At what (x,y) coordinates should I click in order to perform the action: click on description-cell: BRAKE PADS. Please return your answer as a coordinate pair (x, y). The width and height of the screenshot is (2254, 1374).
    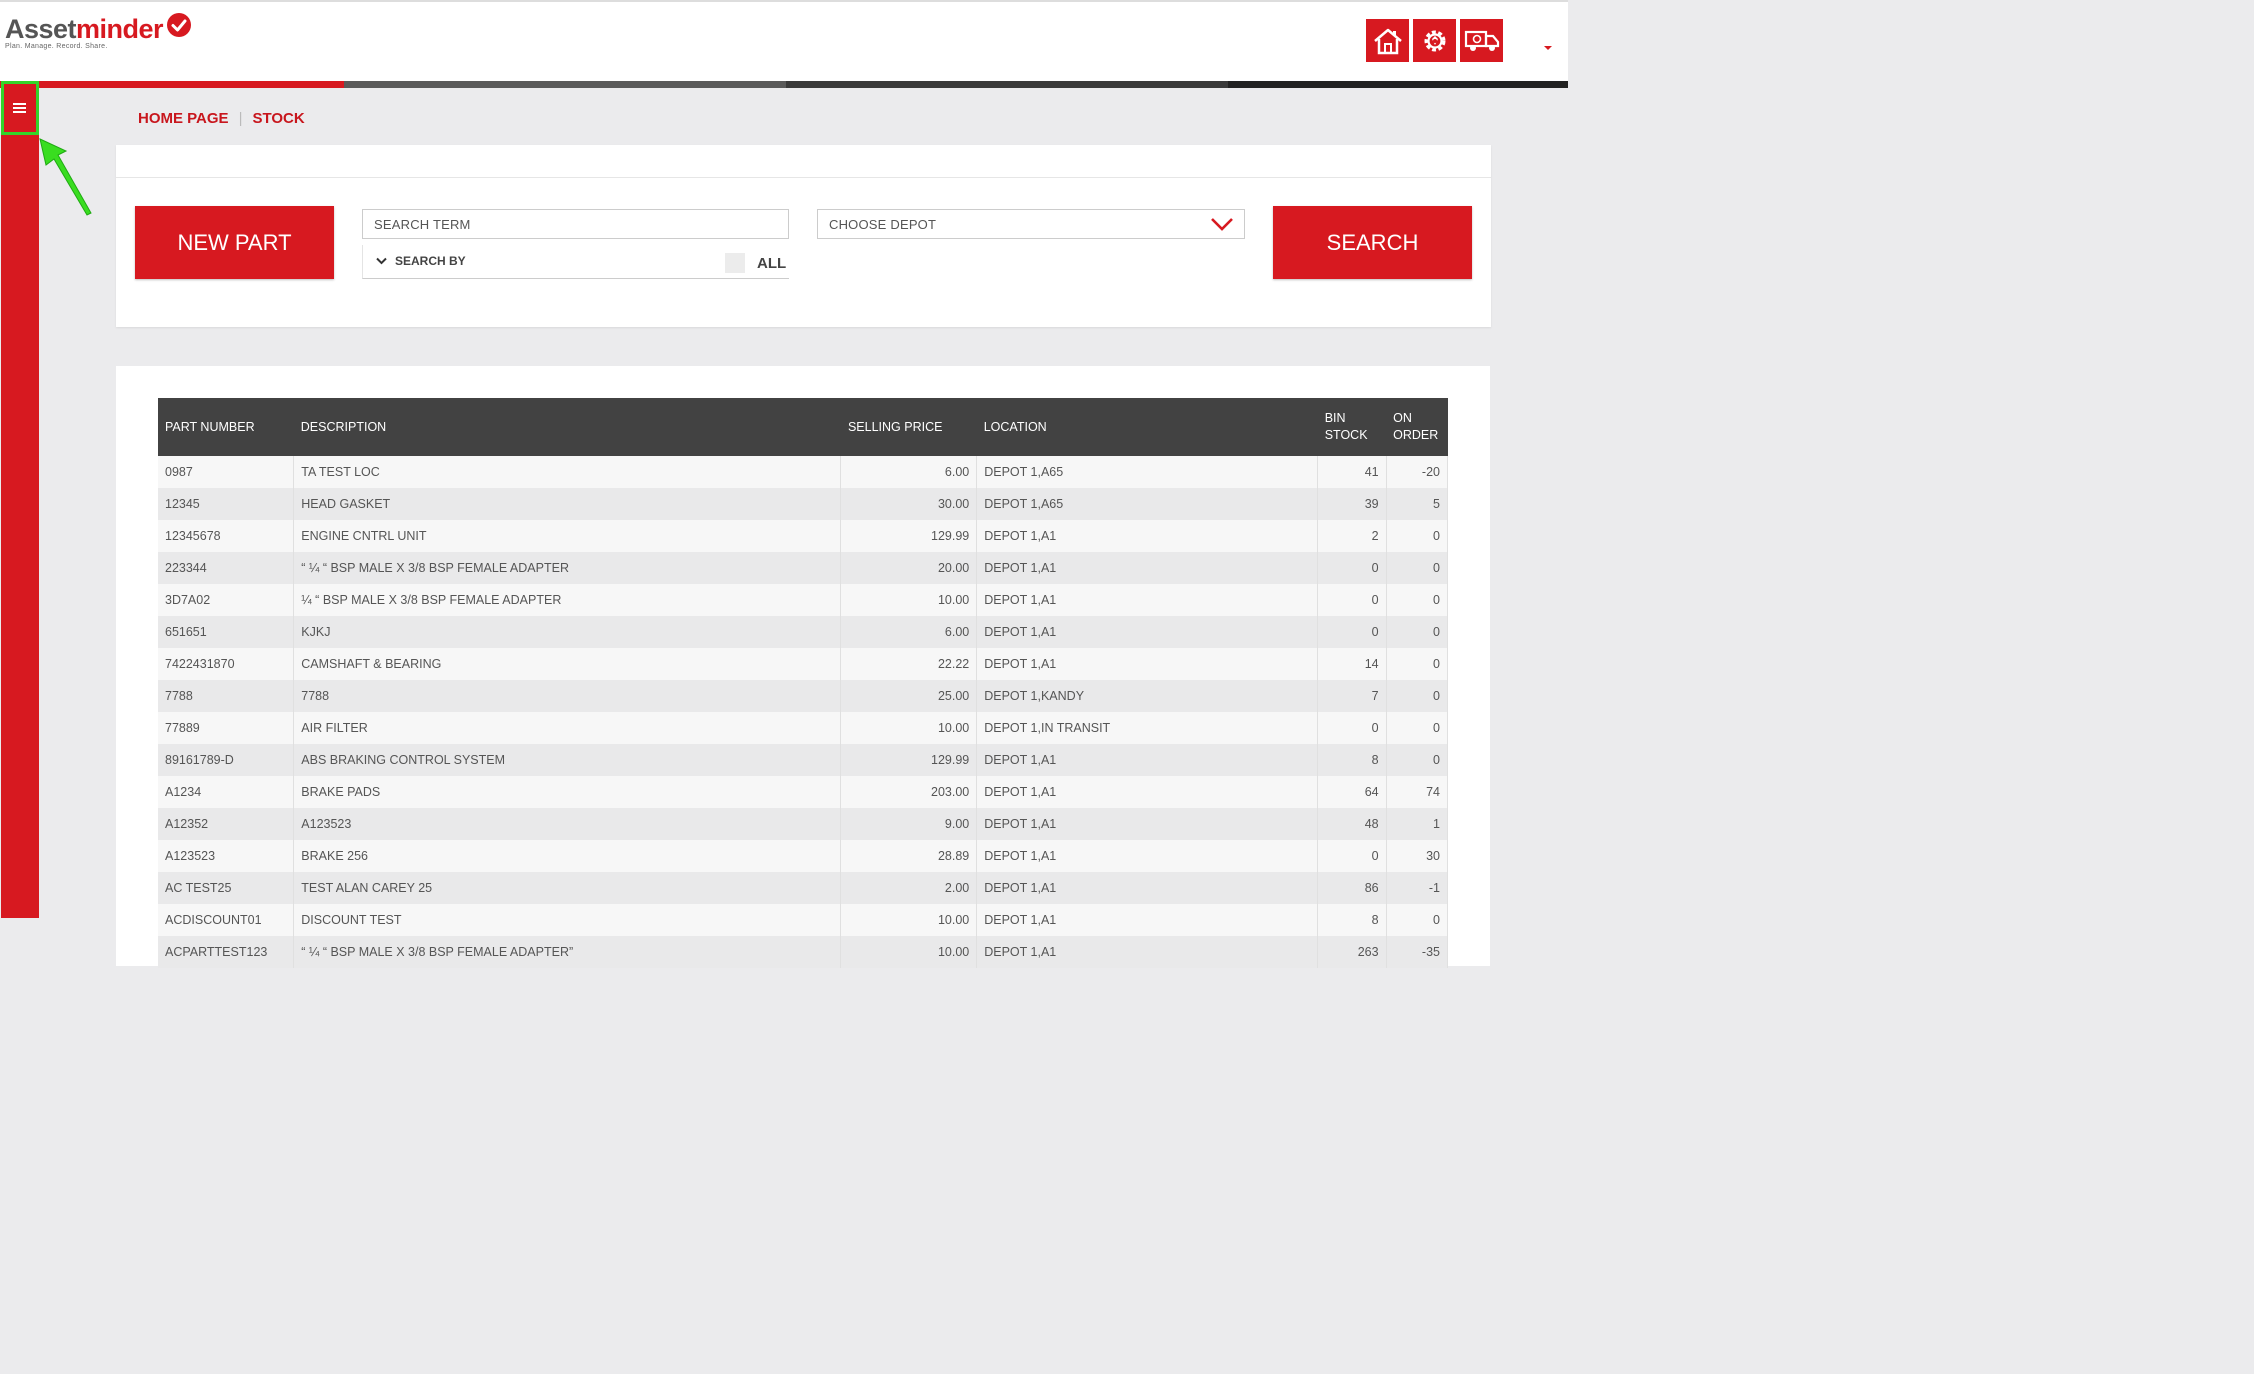
    Looking at the image, I should click on (567, 792).